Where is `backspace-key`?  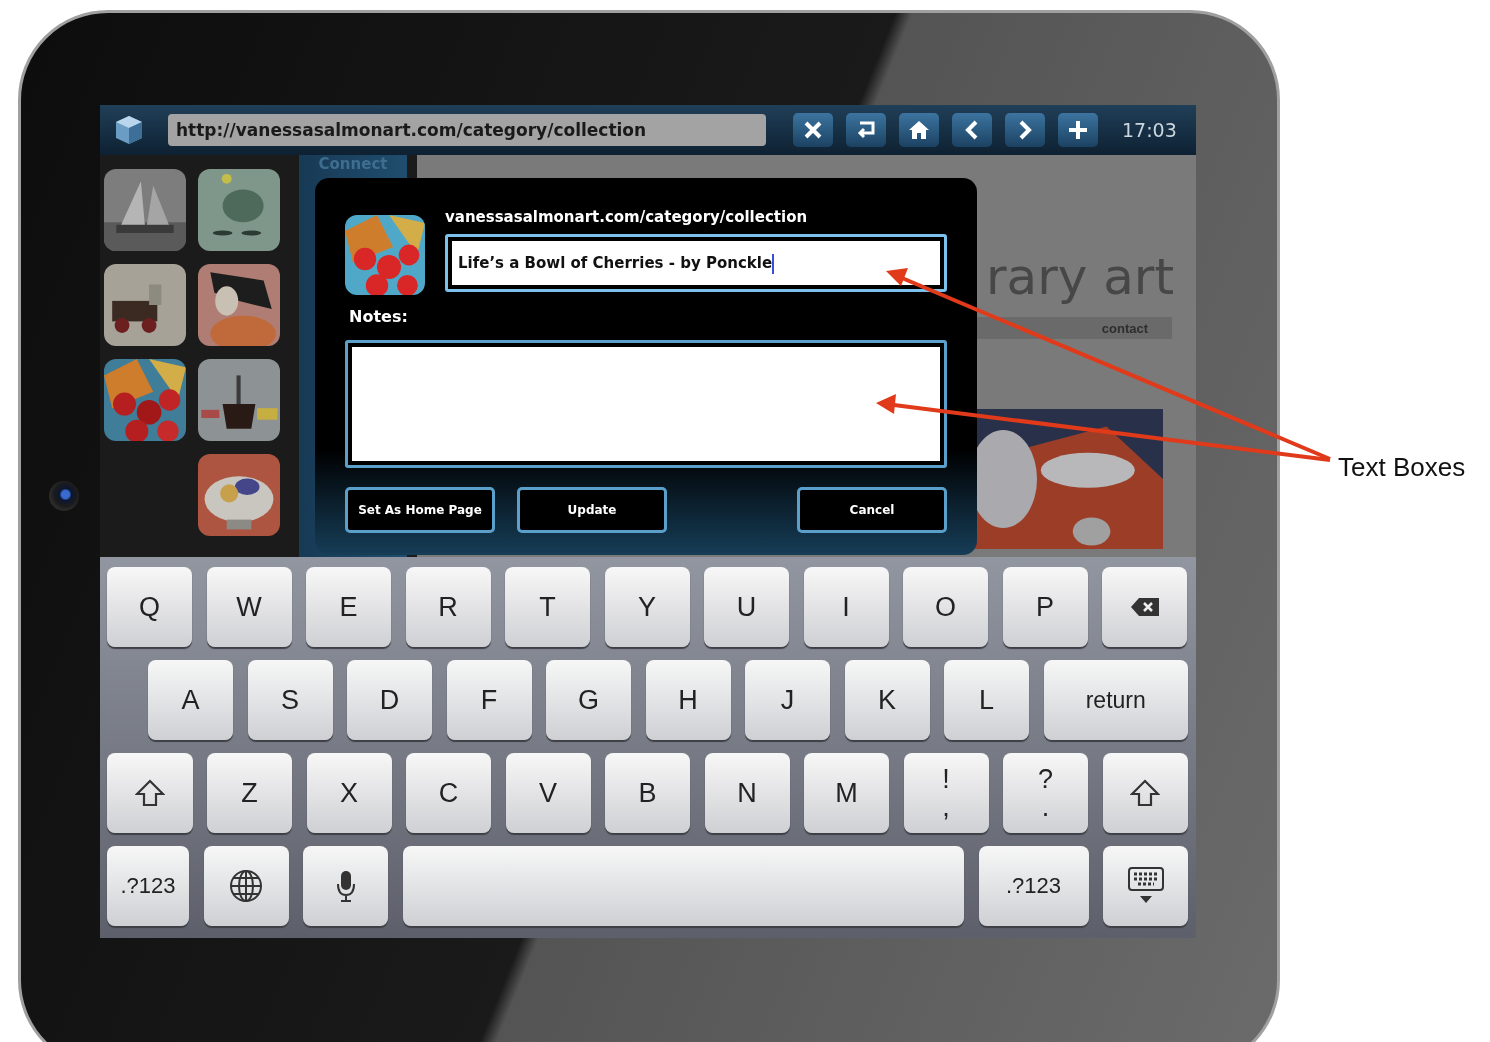
backspace-key is located at coordinates (1144, 607).